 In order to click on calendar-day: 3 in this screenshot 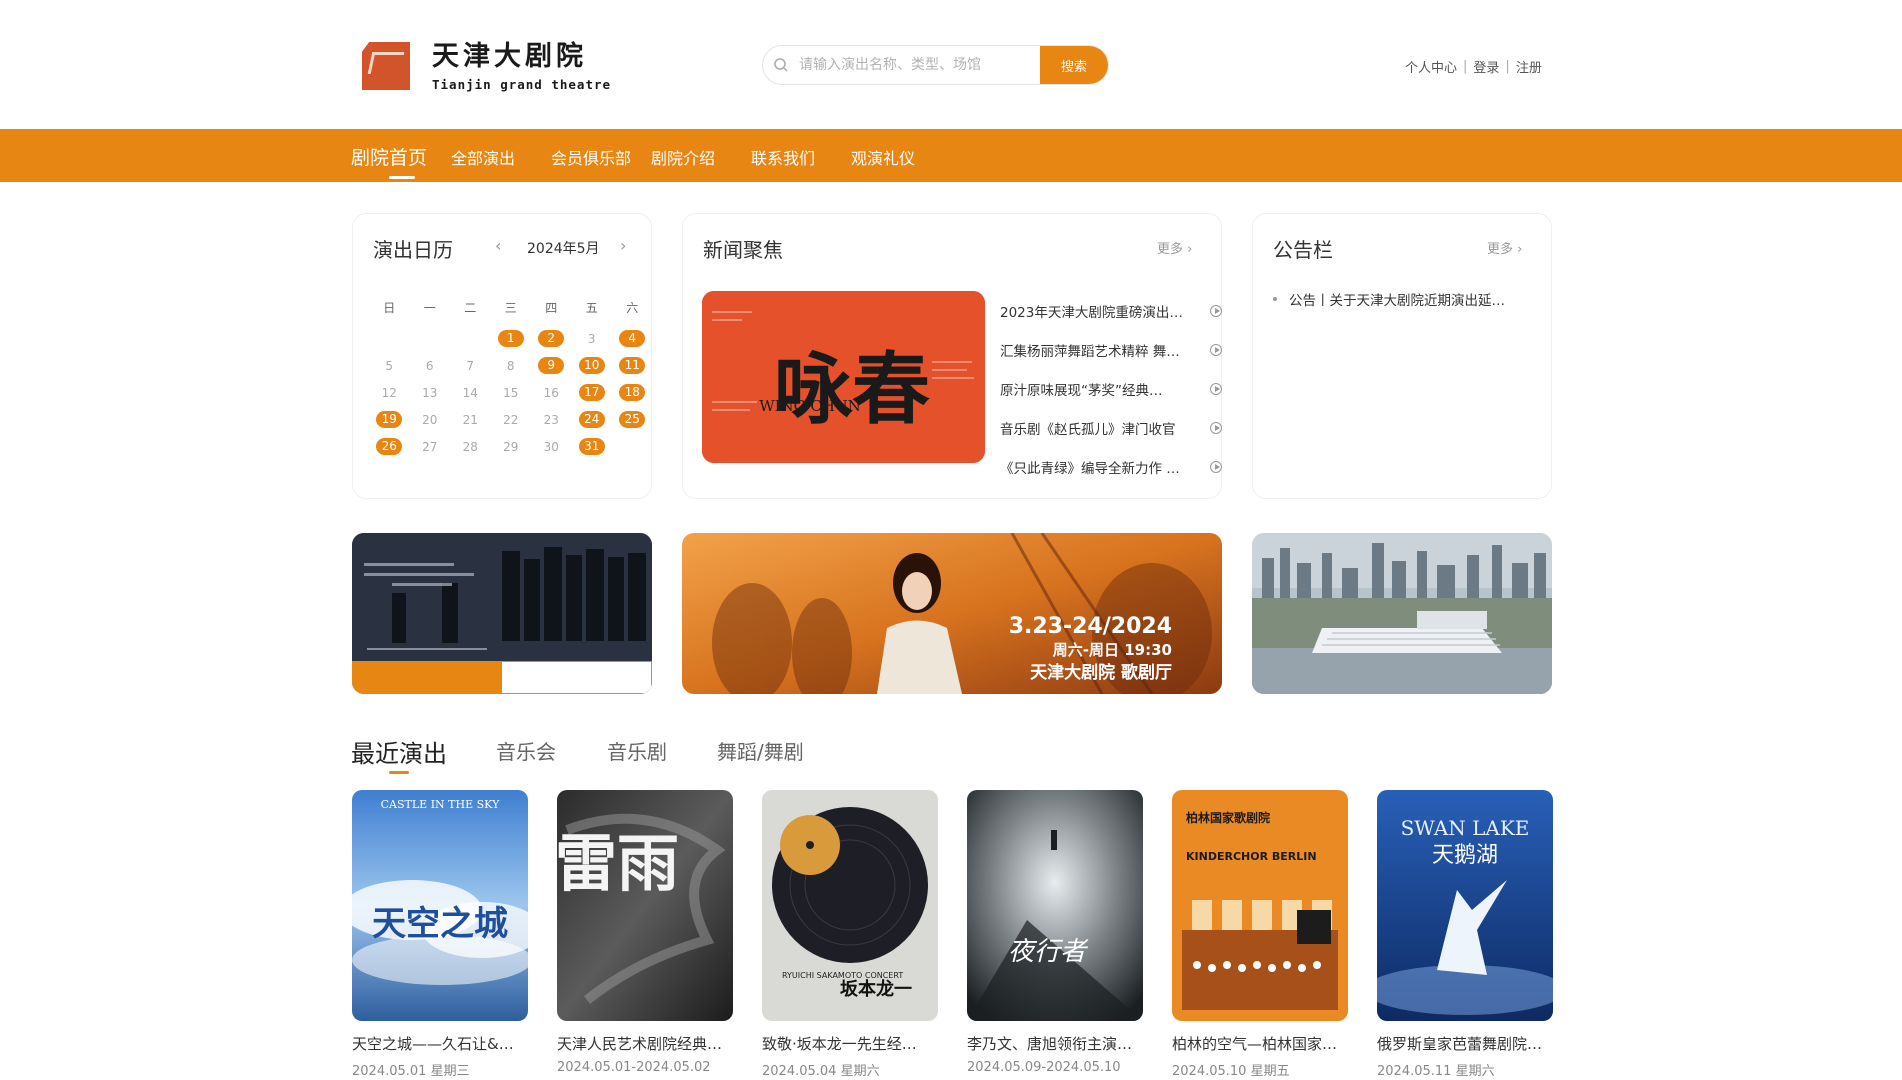, I will do `click(591, 338)`.